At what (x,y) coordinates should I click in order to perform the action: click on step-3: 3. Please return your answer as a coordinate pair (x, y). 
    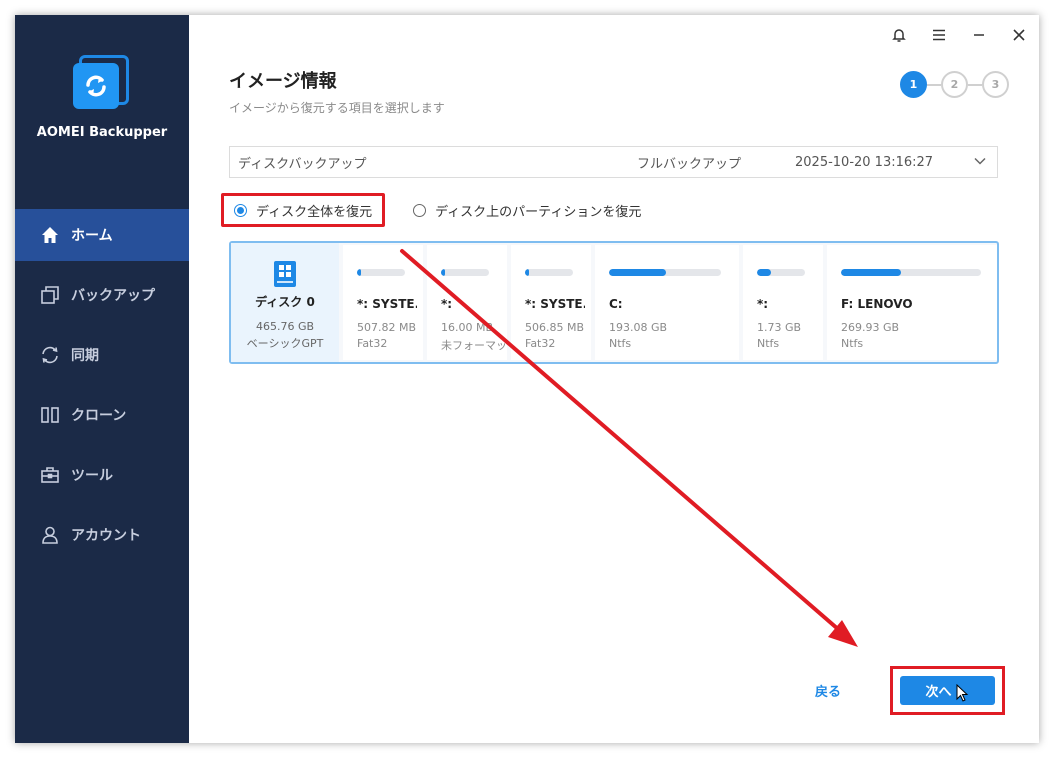
    Looking at the image, I should click on (995, 84).